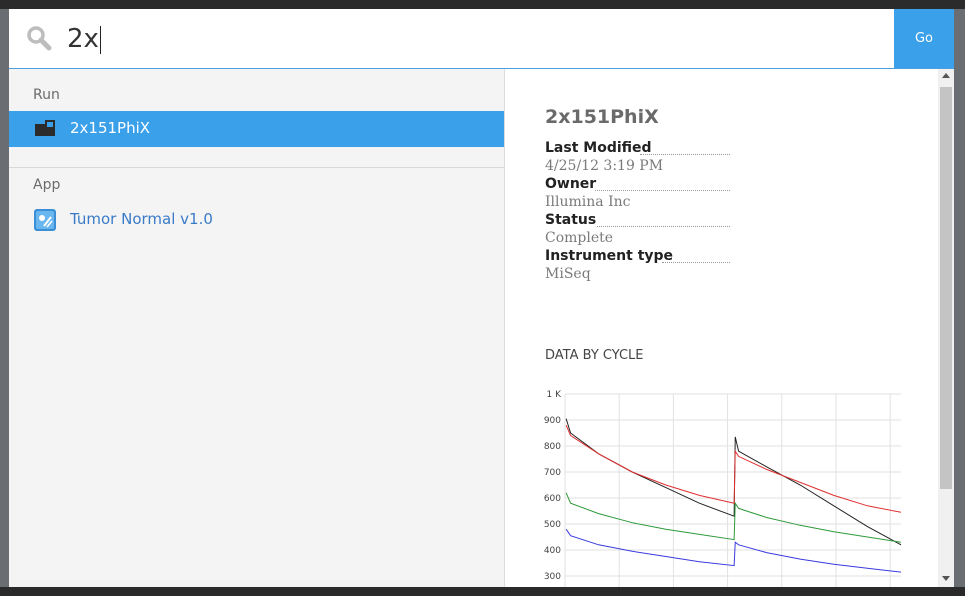 Image resolution: width=965 pixels, height=596 pixels. I want to click on background-topbar, so click(482, 4).